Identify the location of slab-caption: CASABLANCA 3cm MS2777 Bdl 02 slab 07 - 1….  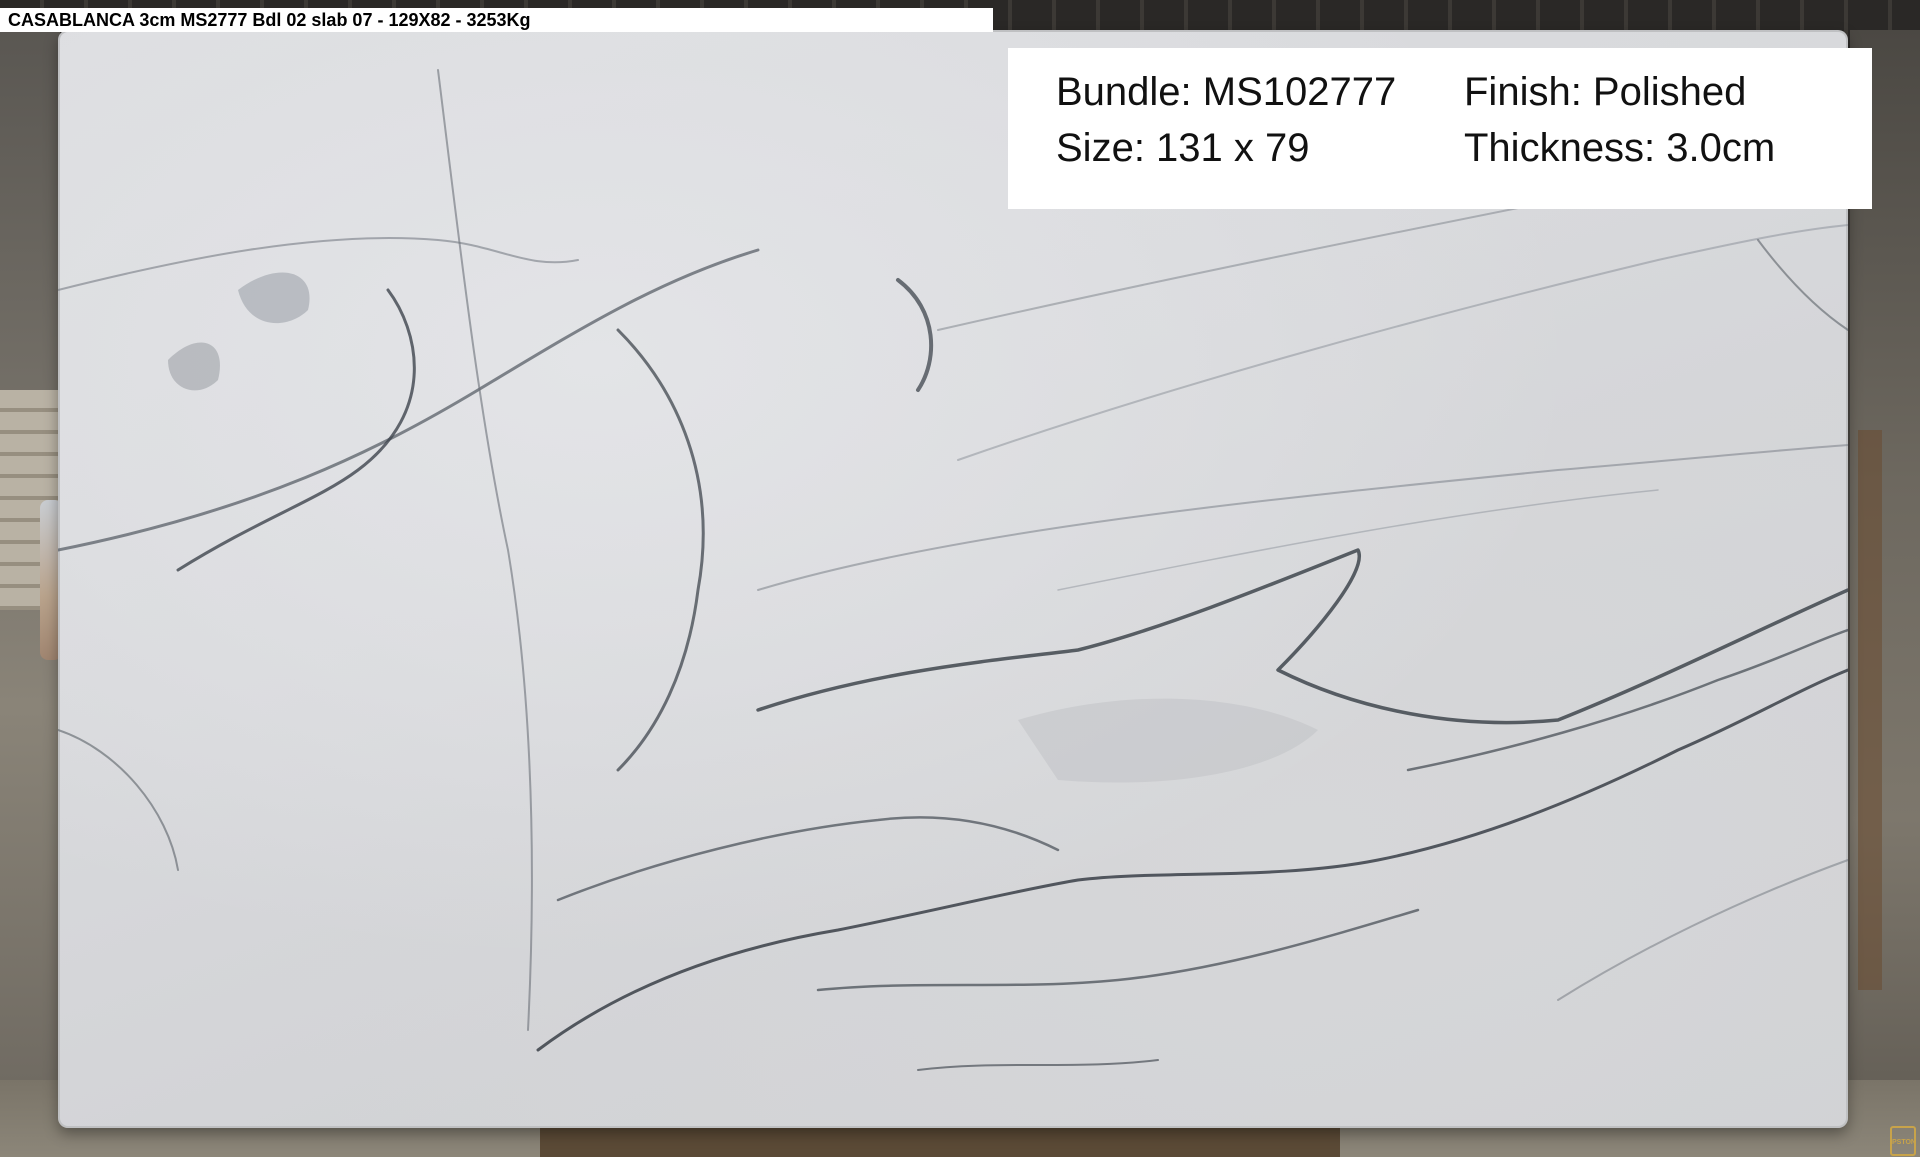
(496, 20).